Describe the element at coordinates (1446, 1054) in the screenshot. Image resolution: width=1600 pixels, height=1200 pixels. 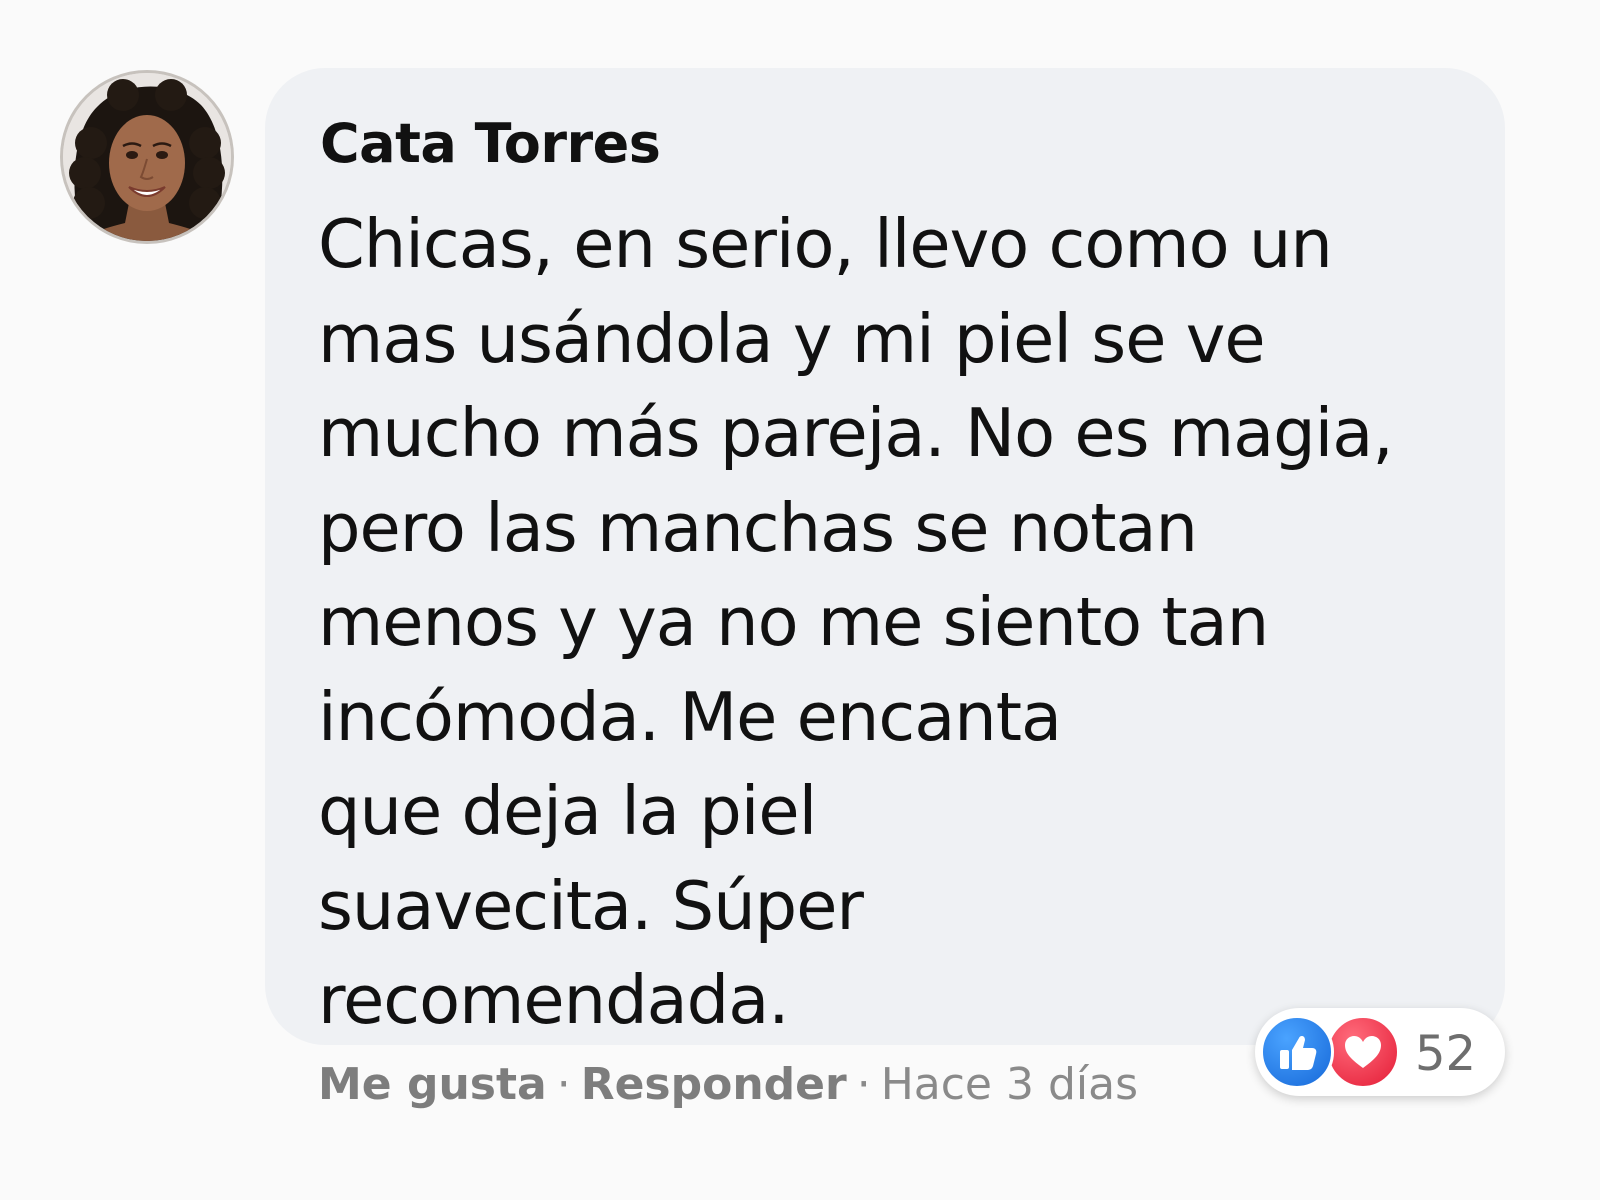
I see `reaction-count: 52` at that location.